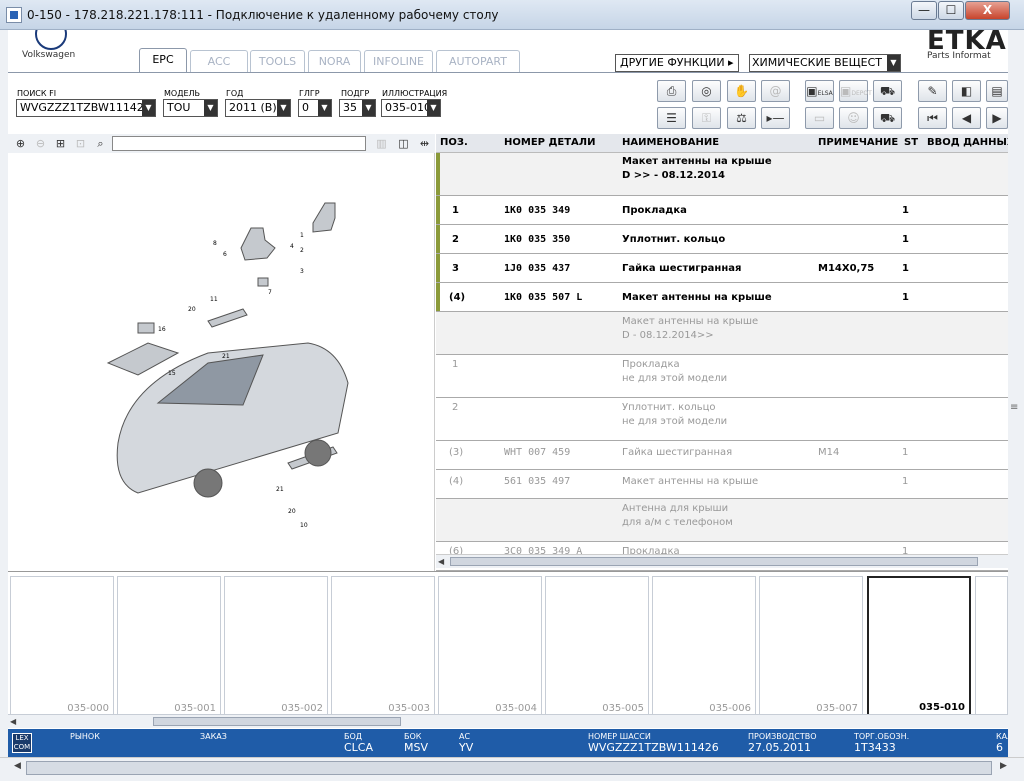 The image size is (1024, 781). What do you see at coordinates (438, 174) in the screenshot?
I see `row-marker` at bounding box center [438, 174].